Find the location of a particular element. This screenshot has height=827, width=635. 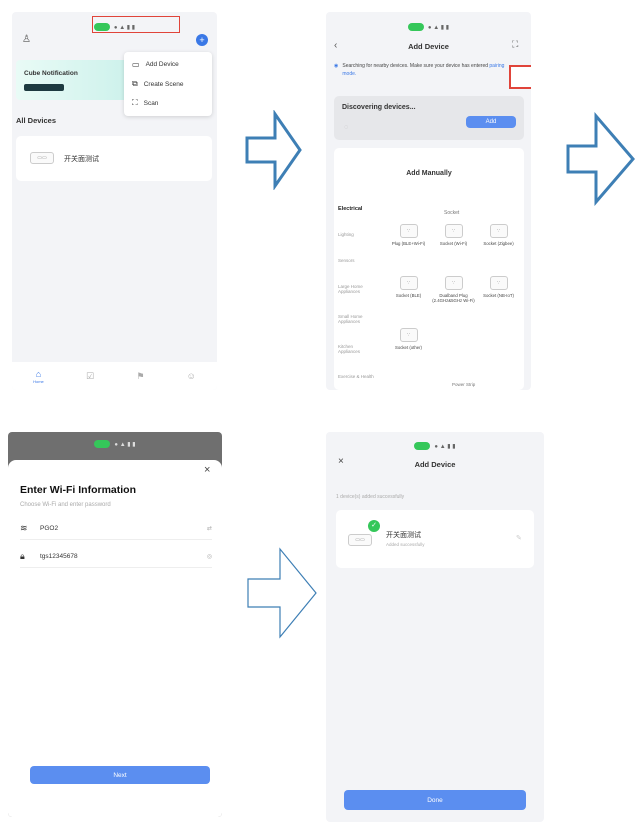

category-item-exercise: Exercise & Health is located at coordinates (354, 382).